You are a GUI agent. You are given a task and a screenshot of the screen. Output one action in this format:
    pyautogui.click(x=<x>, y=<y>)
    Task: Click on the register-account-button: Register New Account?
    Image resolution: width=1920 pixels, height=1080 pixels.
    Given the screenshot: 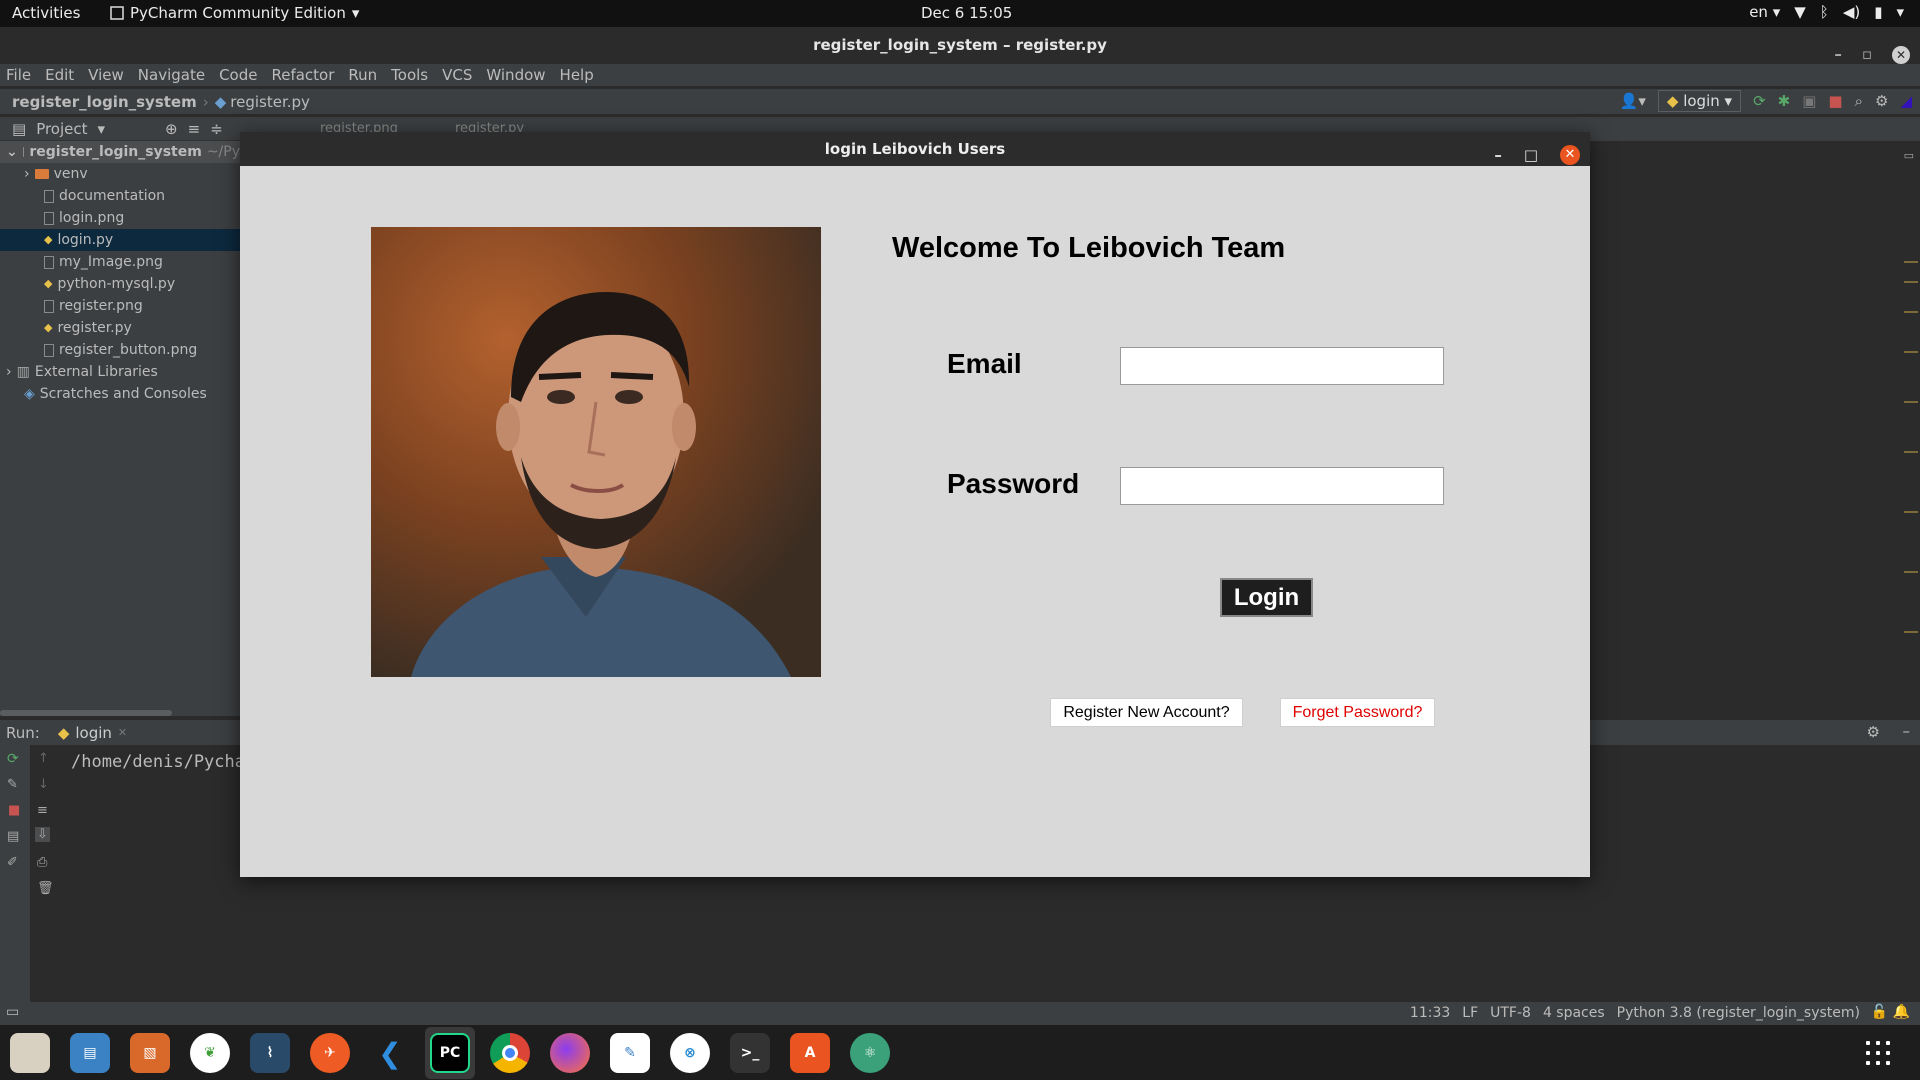 What is the action you would take?
    pyautogui.click(x=1146, y=712)
    